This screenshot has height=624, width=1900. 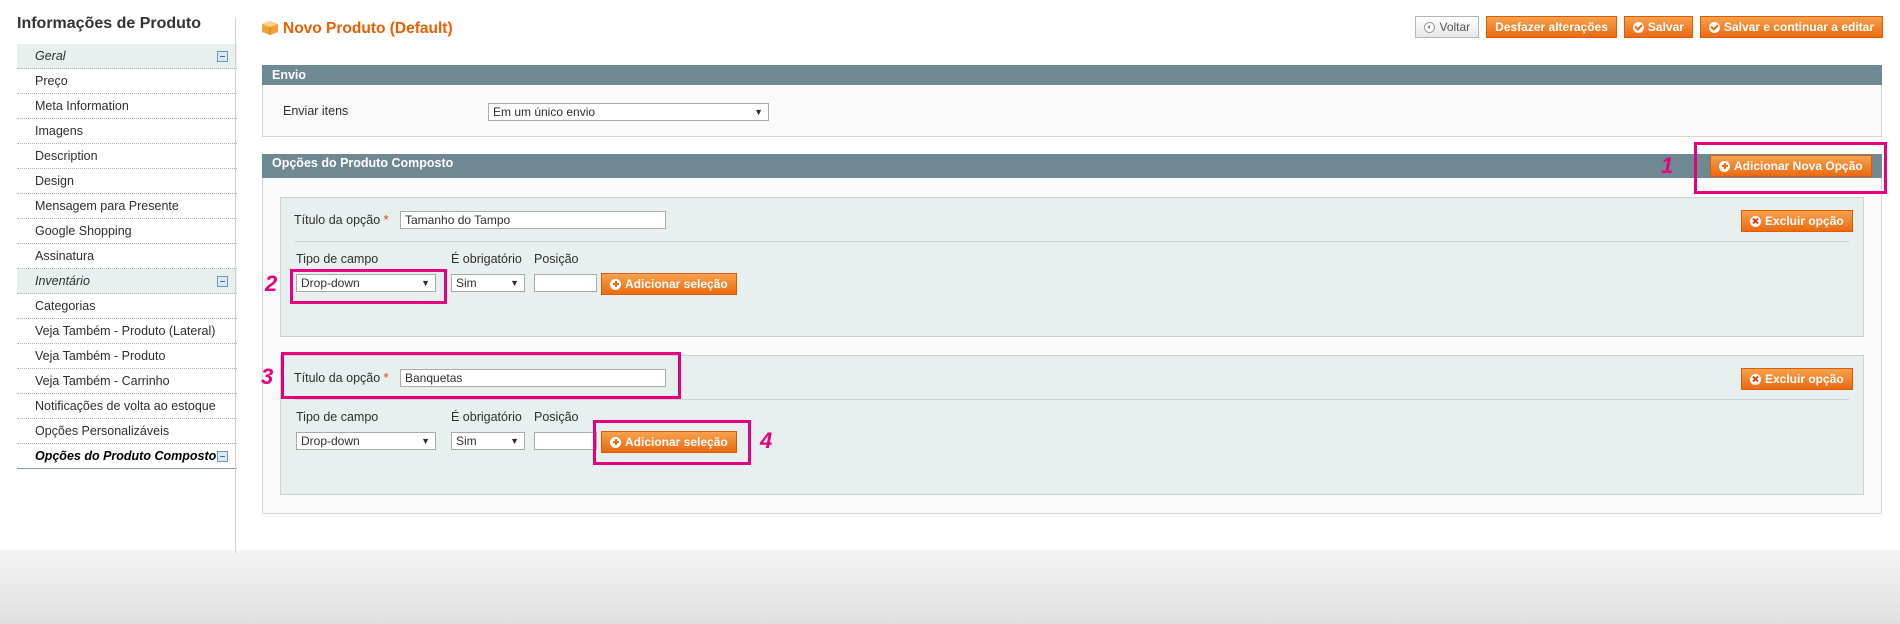 I want to click on shipping-section-header: Envio, so click(x=1072, y=75).